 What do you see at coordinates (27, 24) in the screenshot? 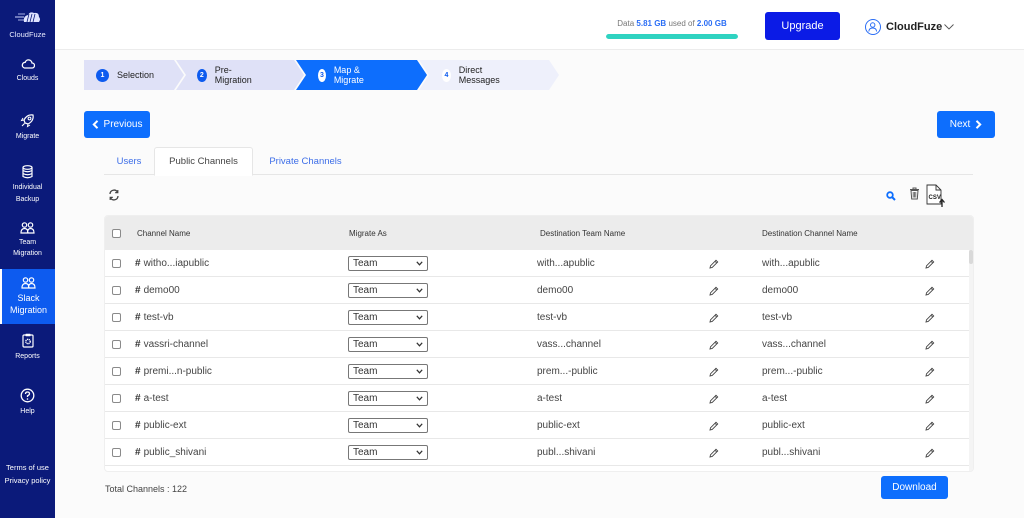
I see `brand-logo: CloudFuze` at bounding box center [27, 24].